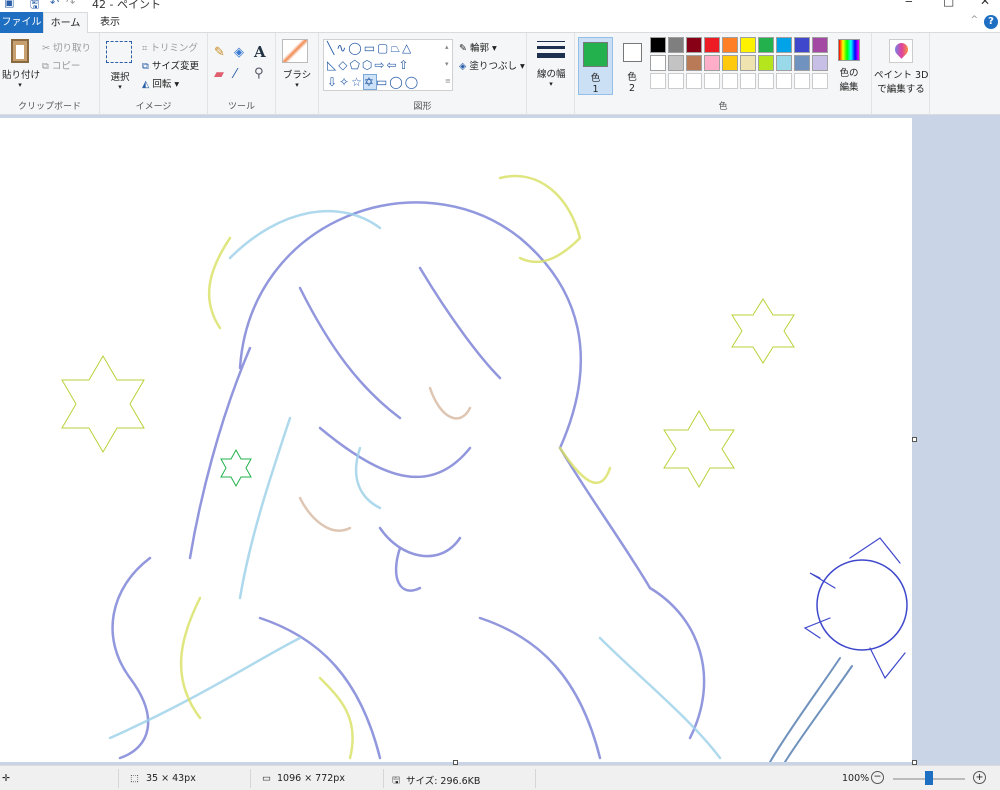  I want to click on redo-icon: ↷, so click(70, 4).